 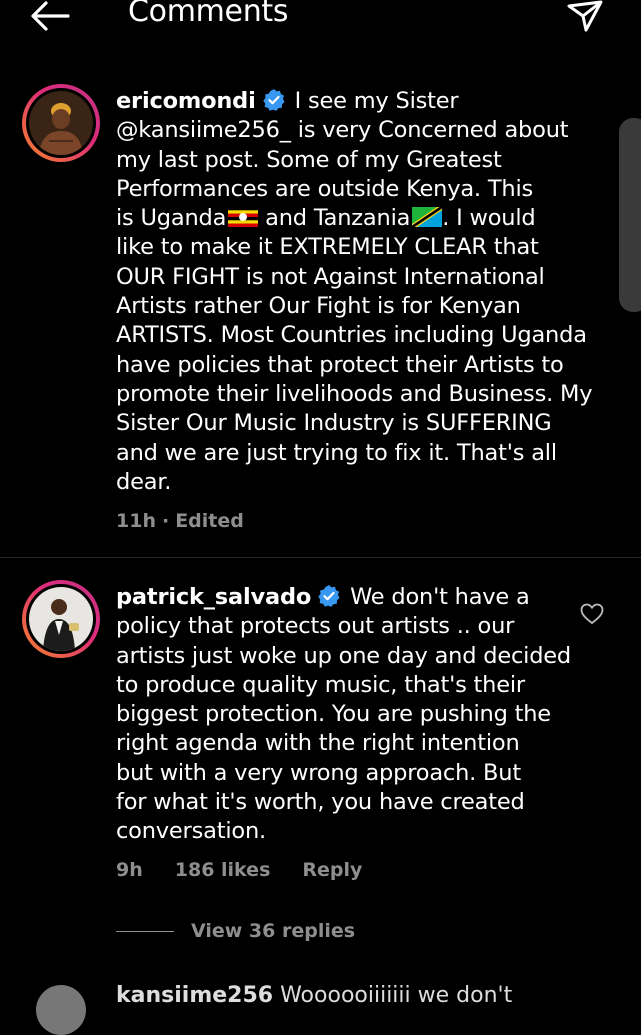 What do you see at coordinates (208, 14) in the screenshot?
I see `page-title: Comments` at bounding box center [208, 14].